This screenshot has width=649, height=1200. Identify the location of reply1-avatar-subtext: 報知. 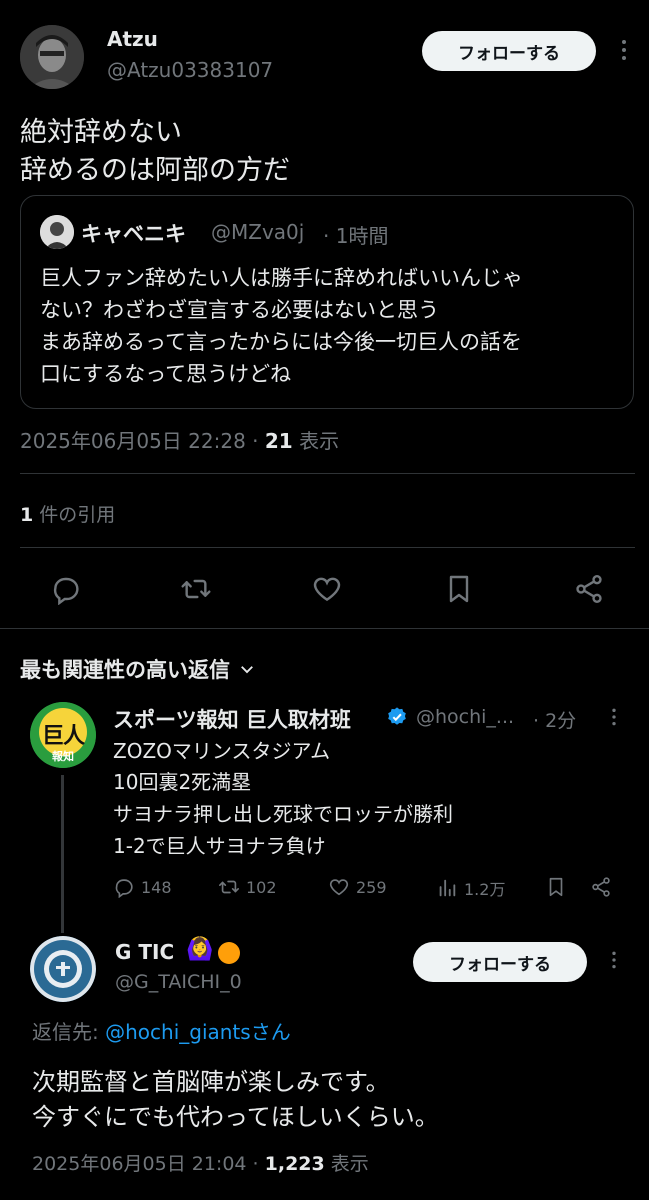
(63, 756).